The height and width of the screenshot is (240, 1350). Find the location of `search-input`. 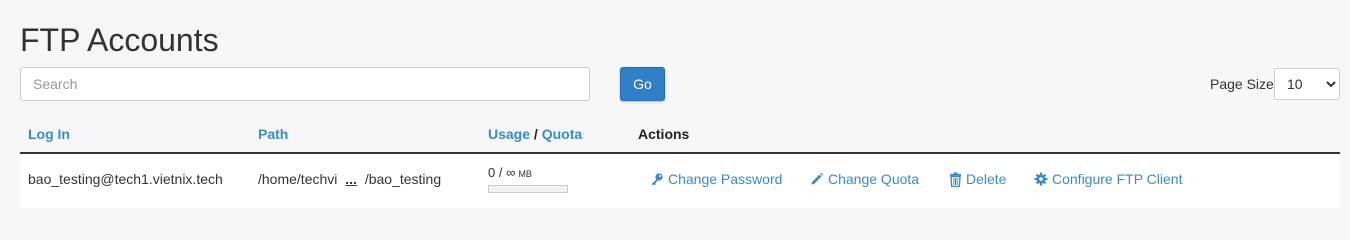

search-input is located at coordinates (305, 84).